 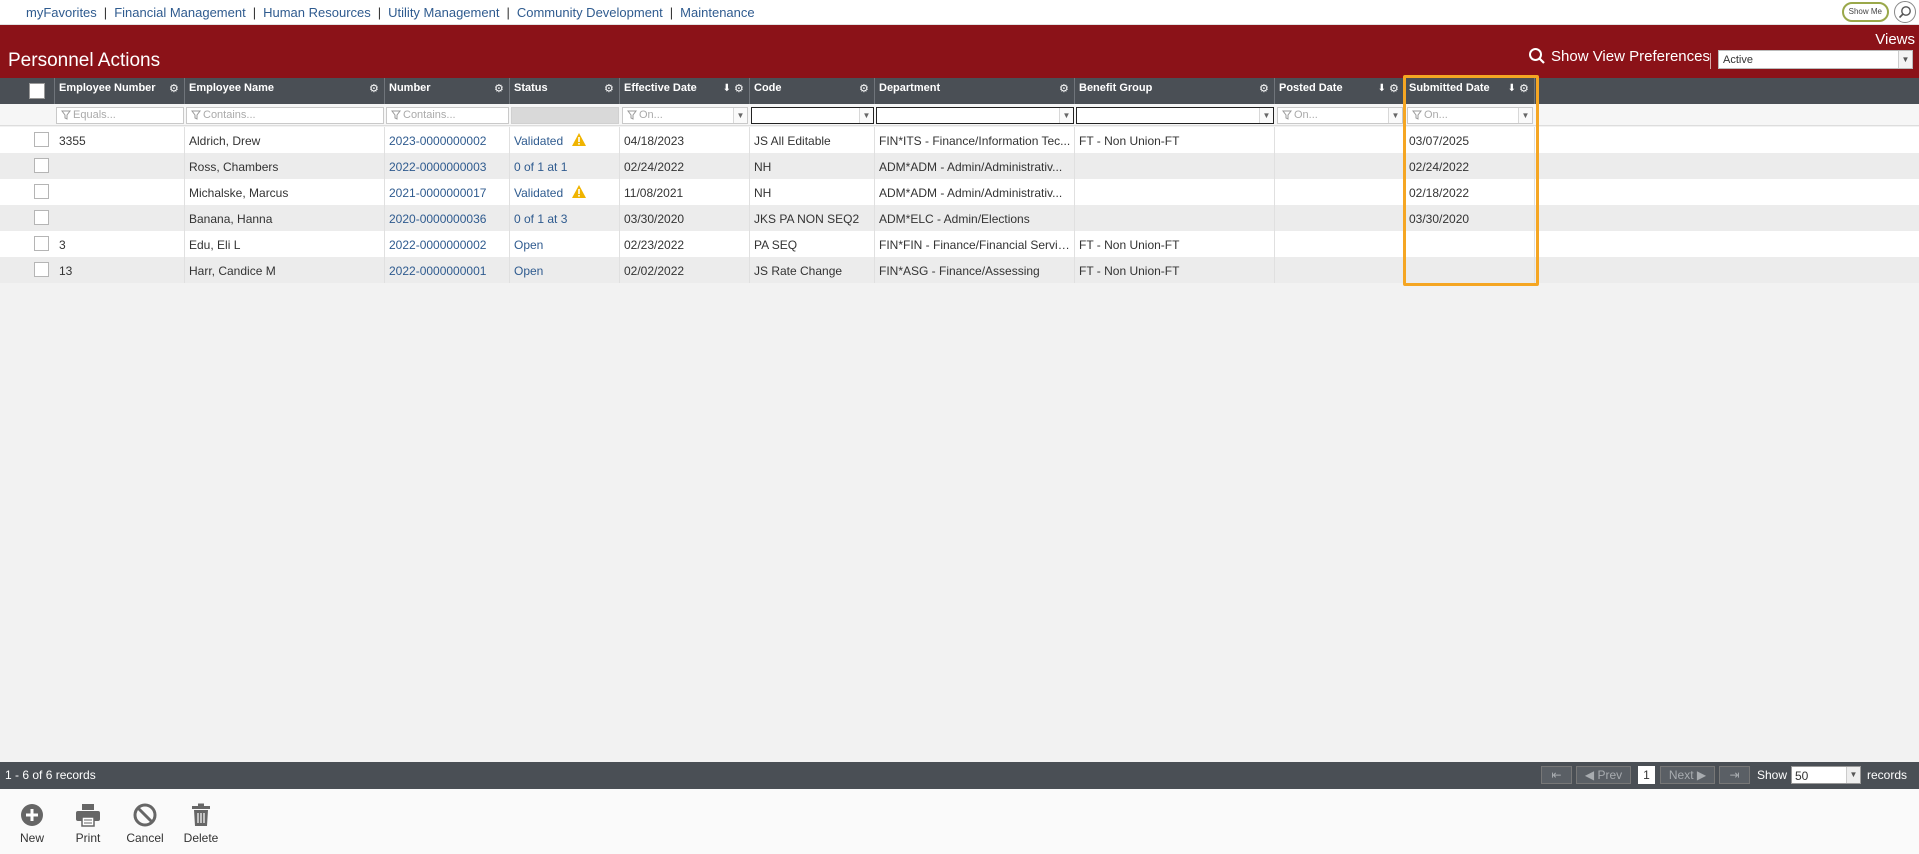 I want to click on prev-page-button: ◀ Prev, so click(x=1603, y=775).